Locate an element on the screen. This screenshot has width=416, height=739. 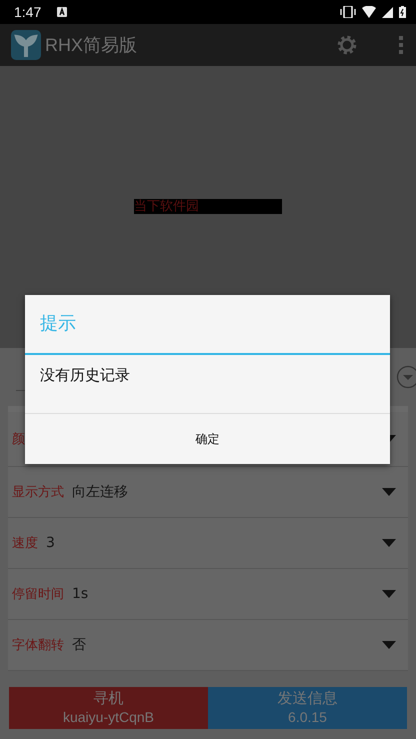
vibrate-icon is located at coordinates (348, 12).